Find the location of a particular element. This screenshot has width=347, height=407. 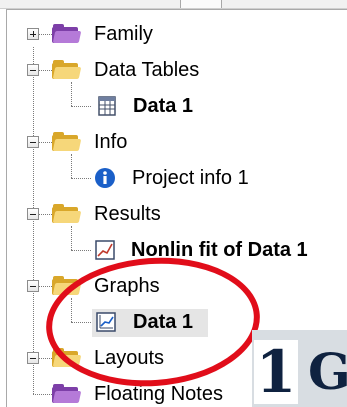

tab-edge is located at coordinates (201, 4).